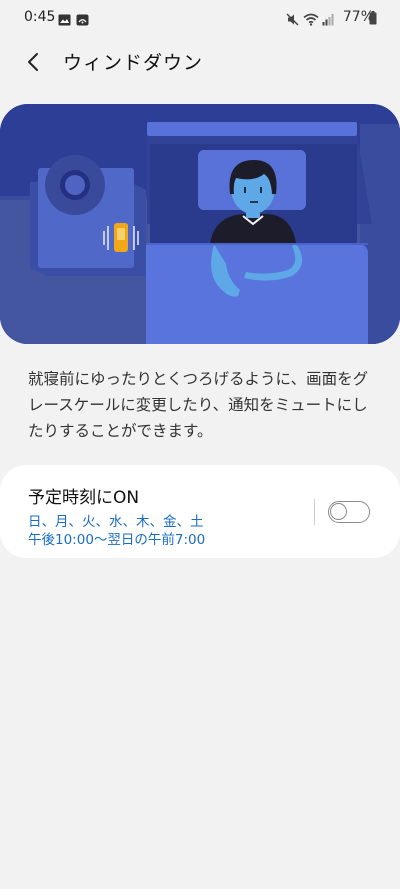  Describe the element at coordinates (314, 512) in the screenshot. I see `divider` at that location.